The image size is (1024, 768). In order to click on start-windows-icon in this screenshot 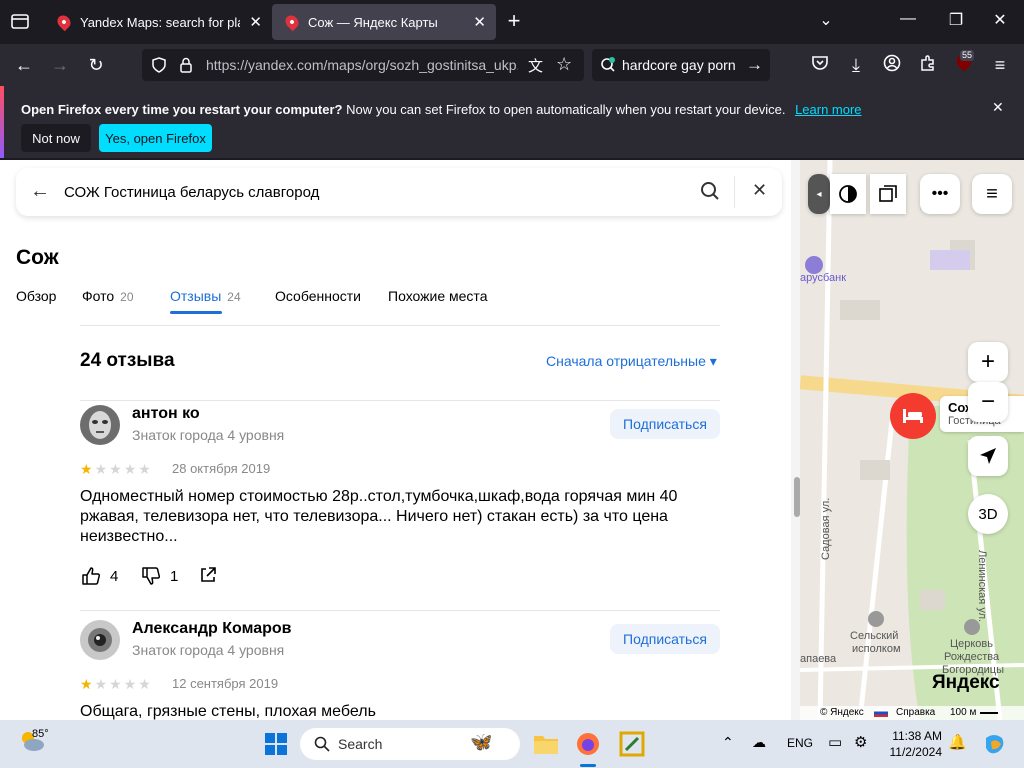, I will do `click(276, 744)`.